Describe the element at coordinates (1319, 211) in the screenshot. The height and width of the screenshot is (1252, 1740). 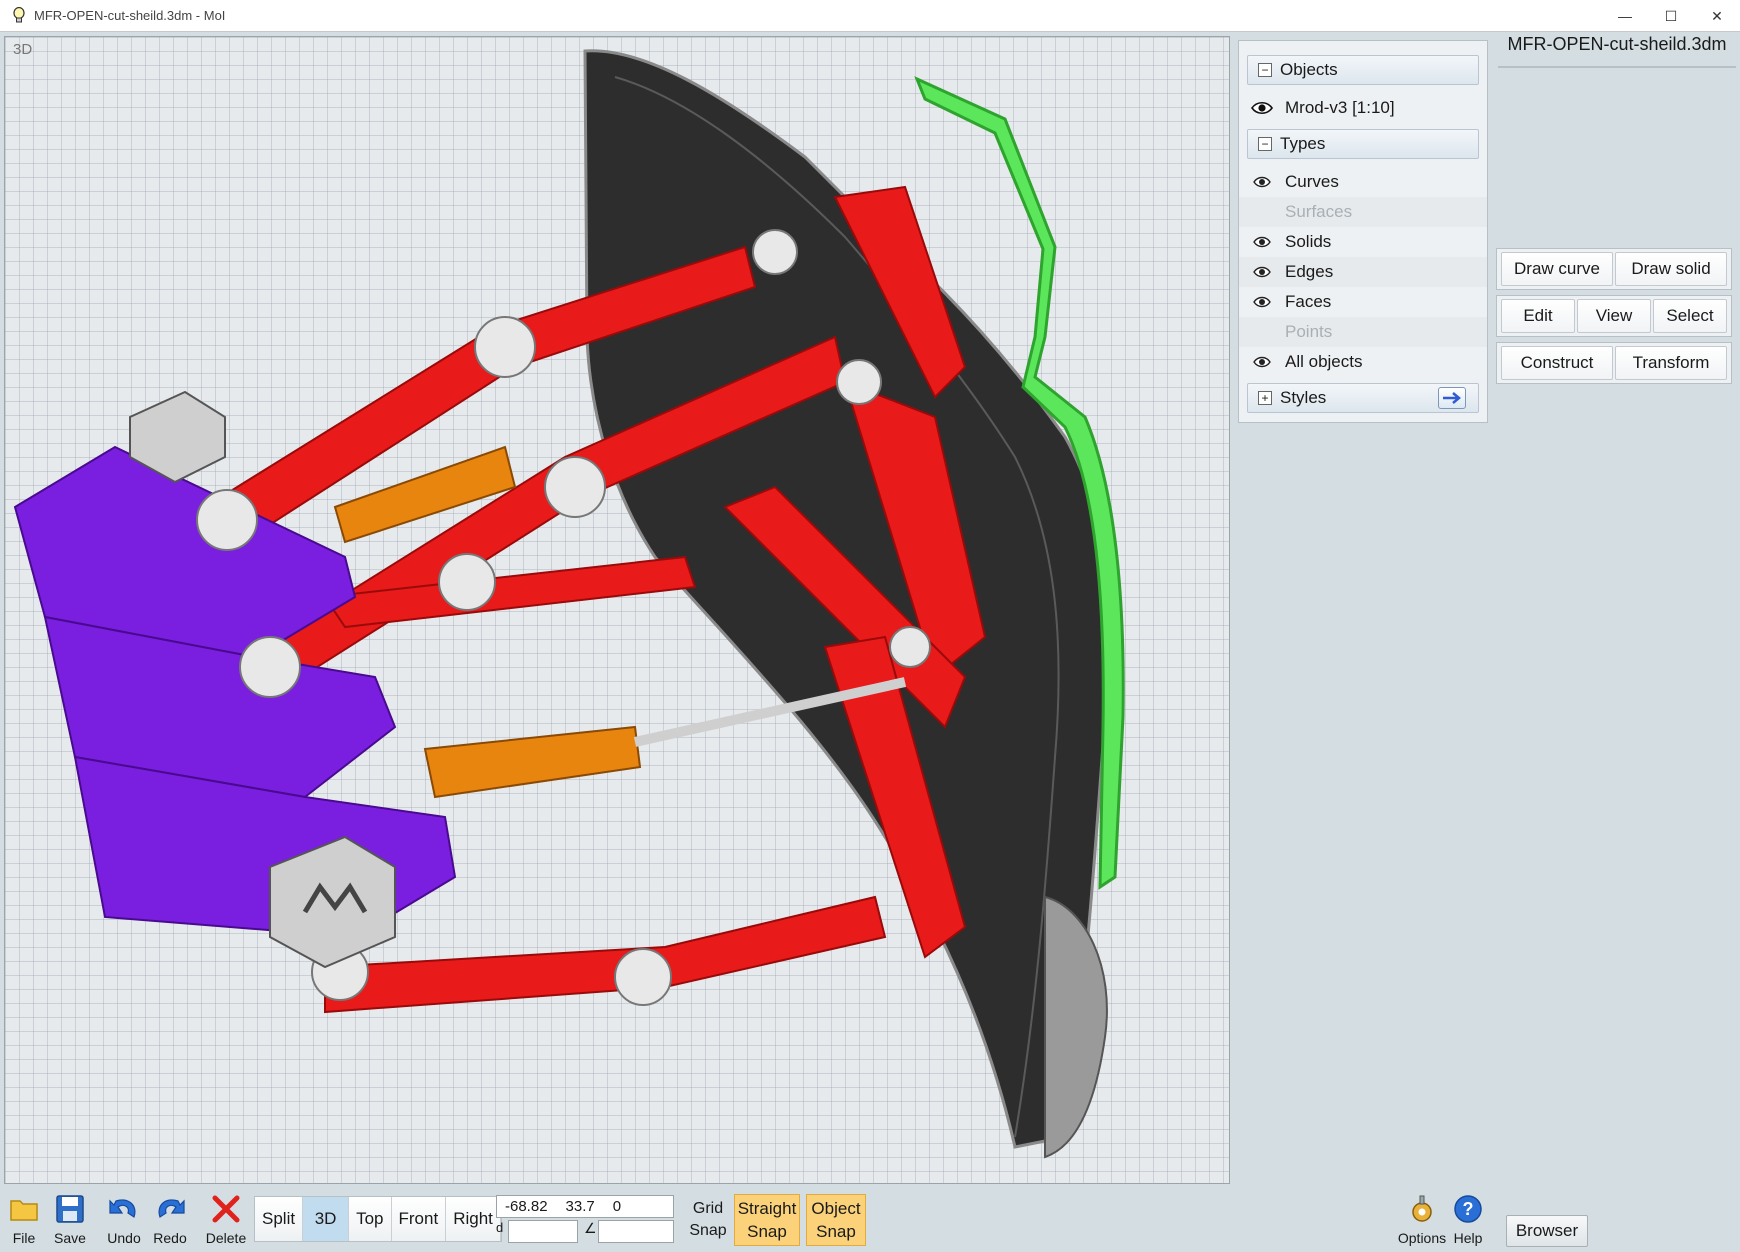
I see `type-label-surfaces: Surfaces` at that location.